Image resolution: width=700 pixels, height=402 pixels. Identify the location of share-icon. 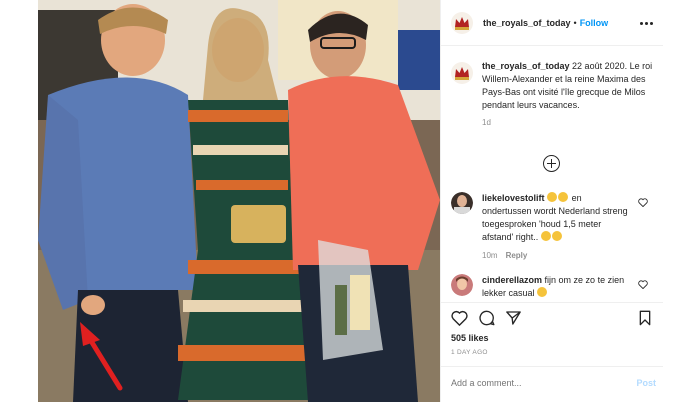
(513, 318).